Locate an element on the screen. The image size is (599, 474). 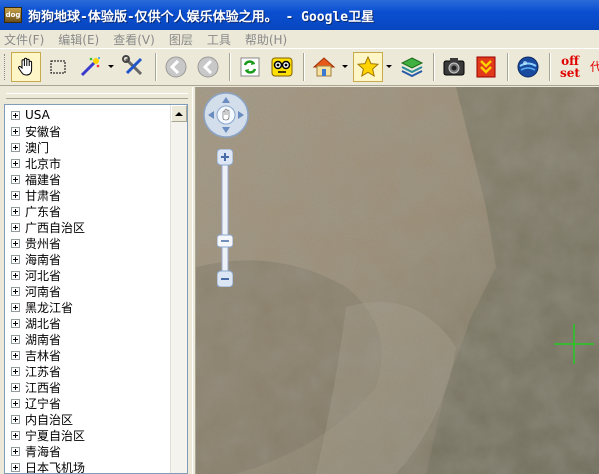
arrow-forward-icon is located at coordinates (208, 67).